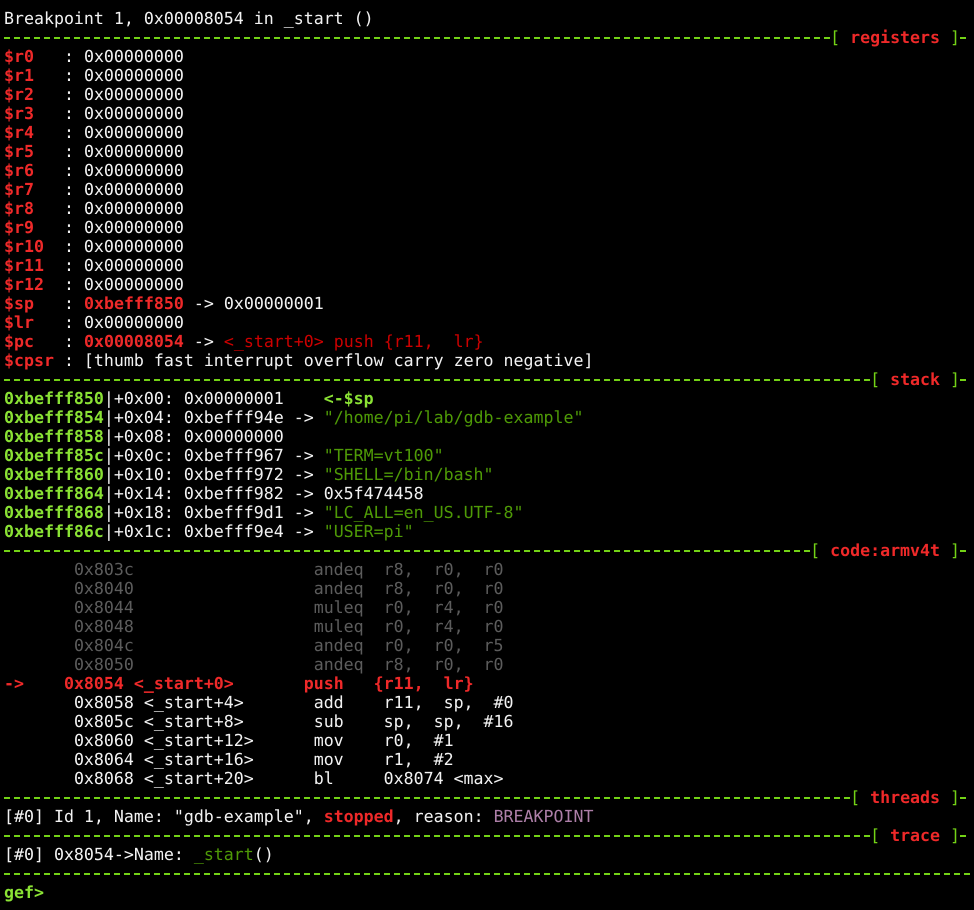  I want to click on section-title: threads, so click(905, 797).